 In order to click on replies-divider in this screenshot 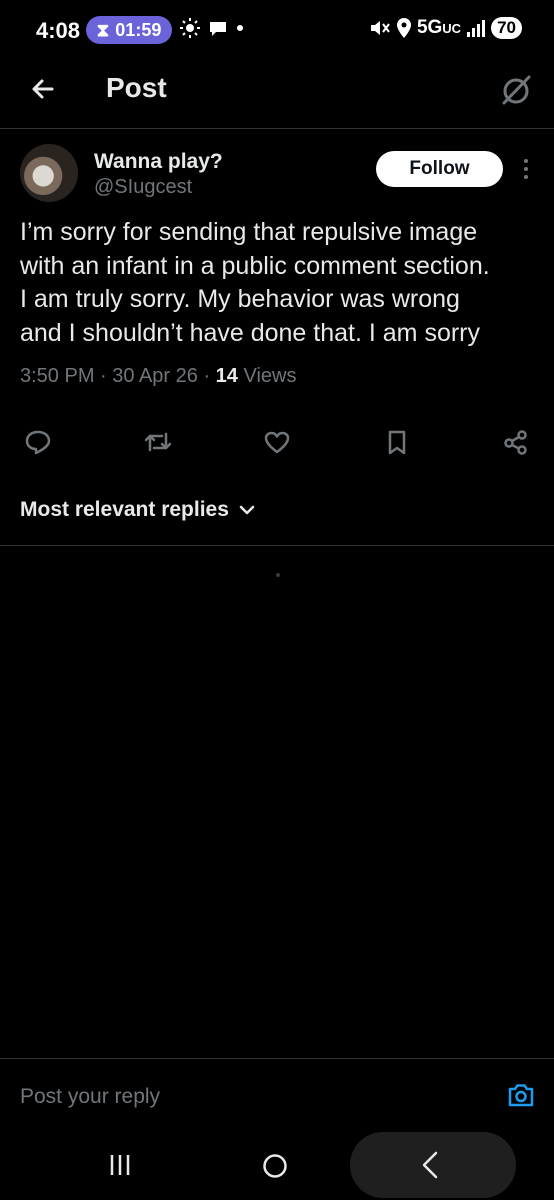, I will do `click(277, 545)`.